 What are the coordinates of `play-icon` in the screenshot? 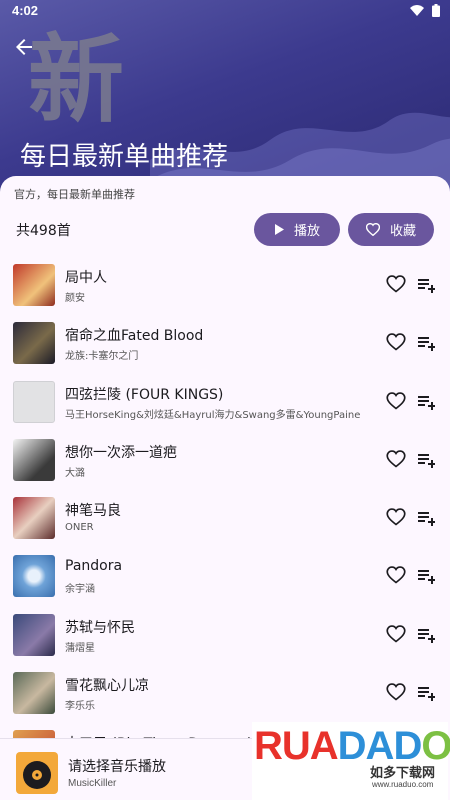 It's located at (279, 229).